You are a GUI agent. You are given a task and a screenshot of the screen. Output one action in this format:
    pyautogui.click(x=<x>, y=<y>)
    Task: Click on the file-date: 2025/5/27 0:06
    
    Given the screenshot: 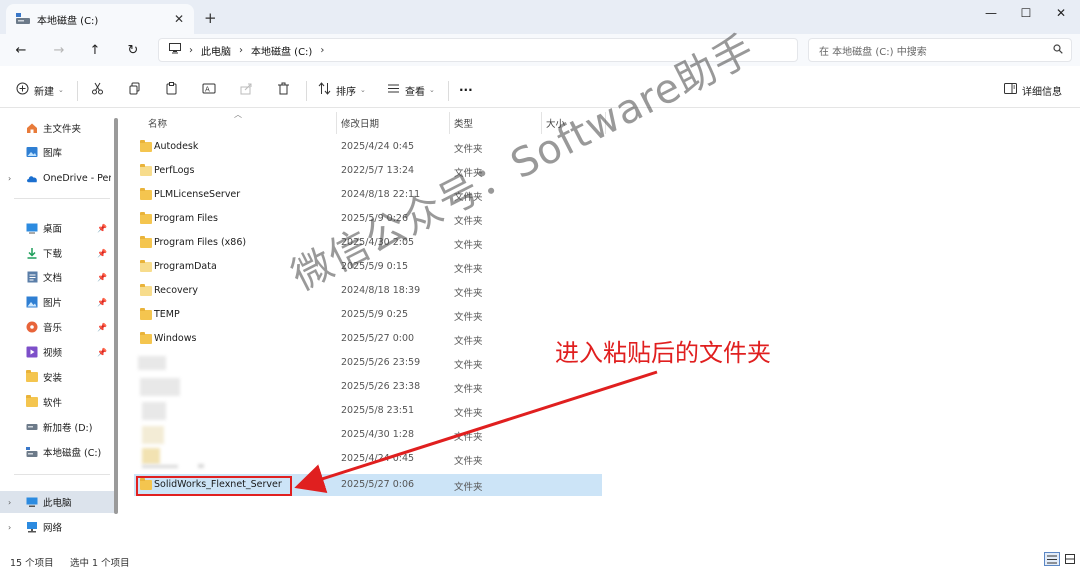 What is the action you would take?
    pyautogui.click(x=378, y=484)
    